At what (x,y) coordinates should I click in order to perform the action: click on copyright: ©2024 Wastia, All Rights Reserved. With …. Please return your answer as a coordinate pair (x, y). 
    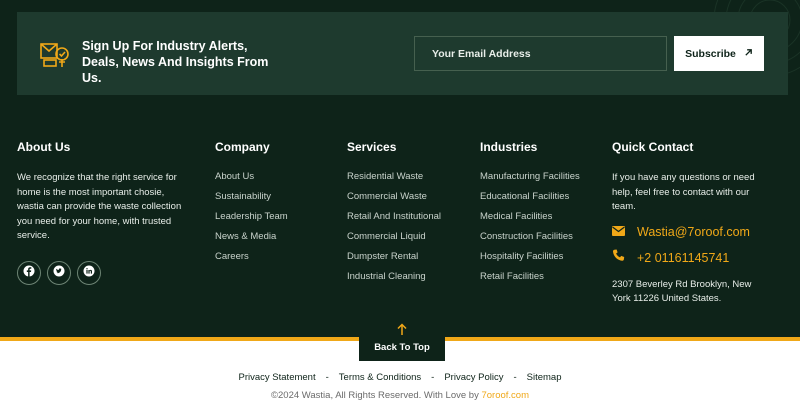
    Looking at the image, I should click on (400, 395).